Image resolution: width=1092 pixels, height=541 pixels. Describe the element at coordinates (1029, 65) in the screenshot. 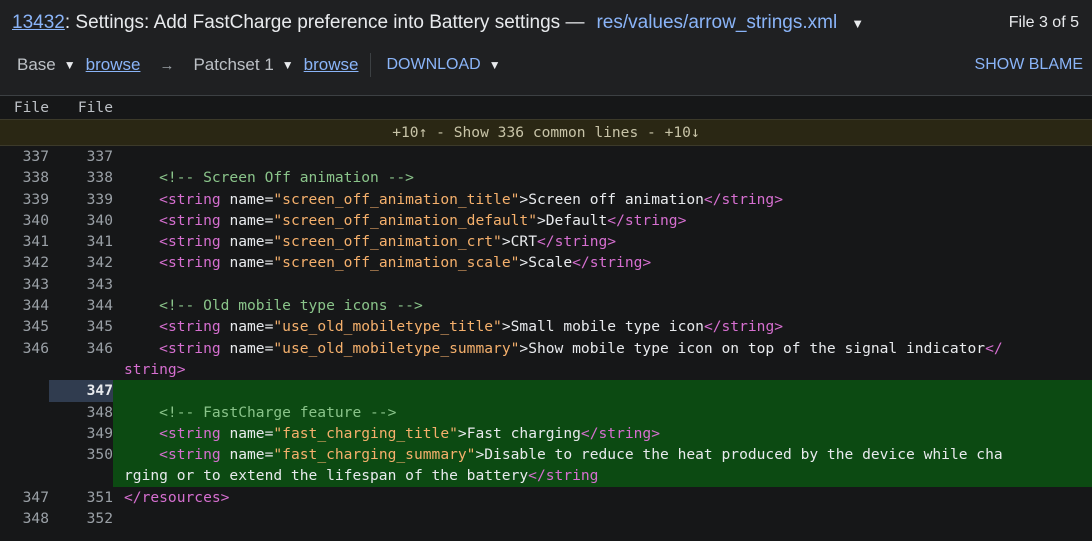

I see `show-blame-button: SHOW BLAME` at that location.